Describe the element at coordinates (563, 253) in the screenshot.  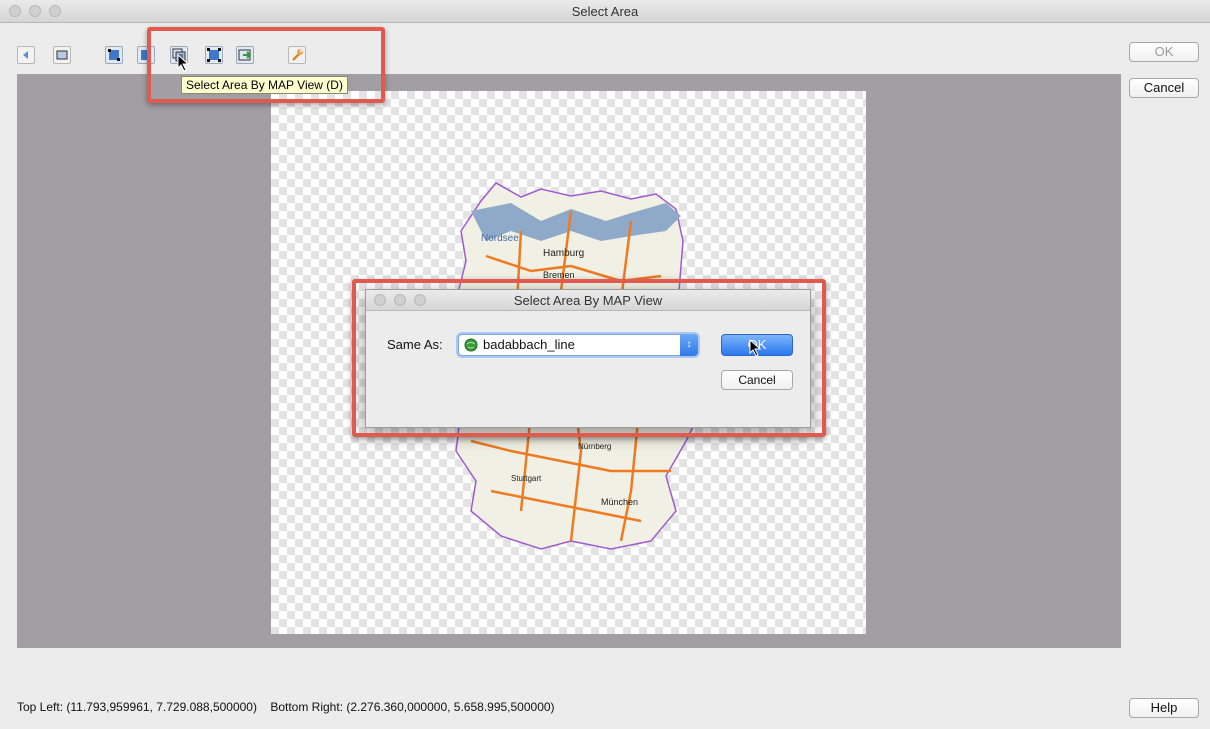
I see `map-label-hamburg: Hamburg` at that location.